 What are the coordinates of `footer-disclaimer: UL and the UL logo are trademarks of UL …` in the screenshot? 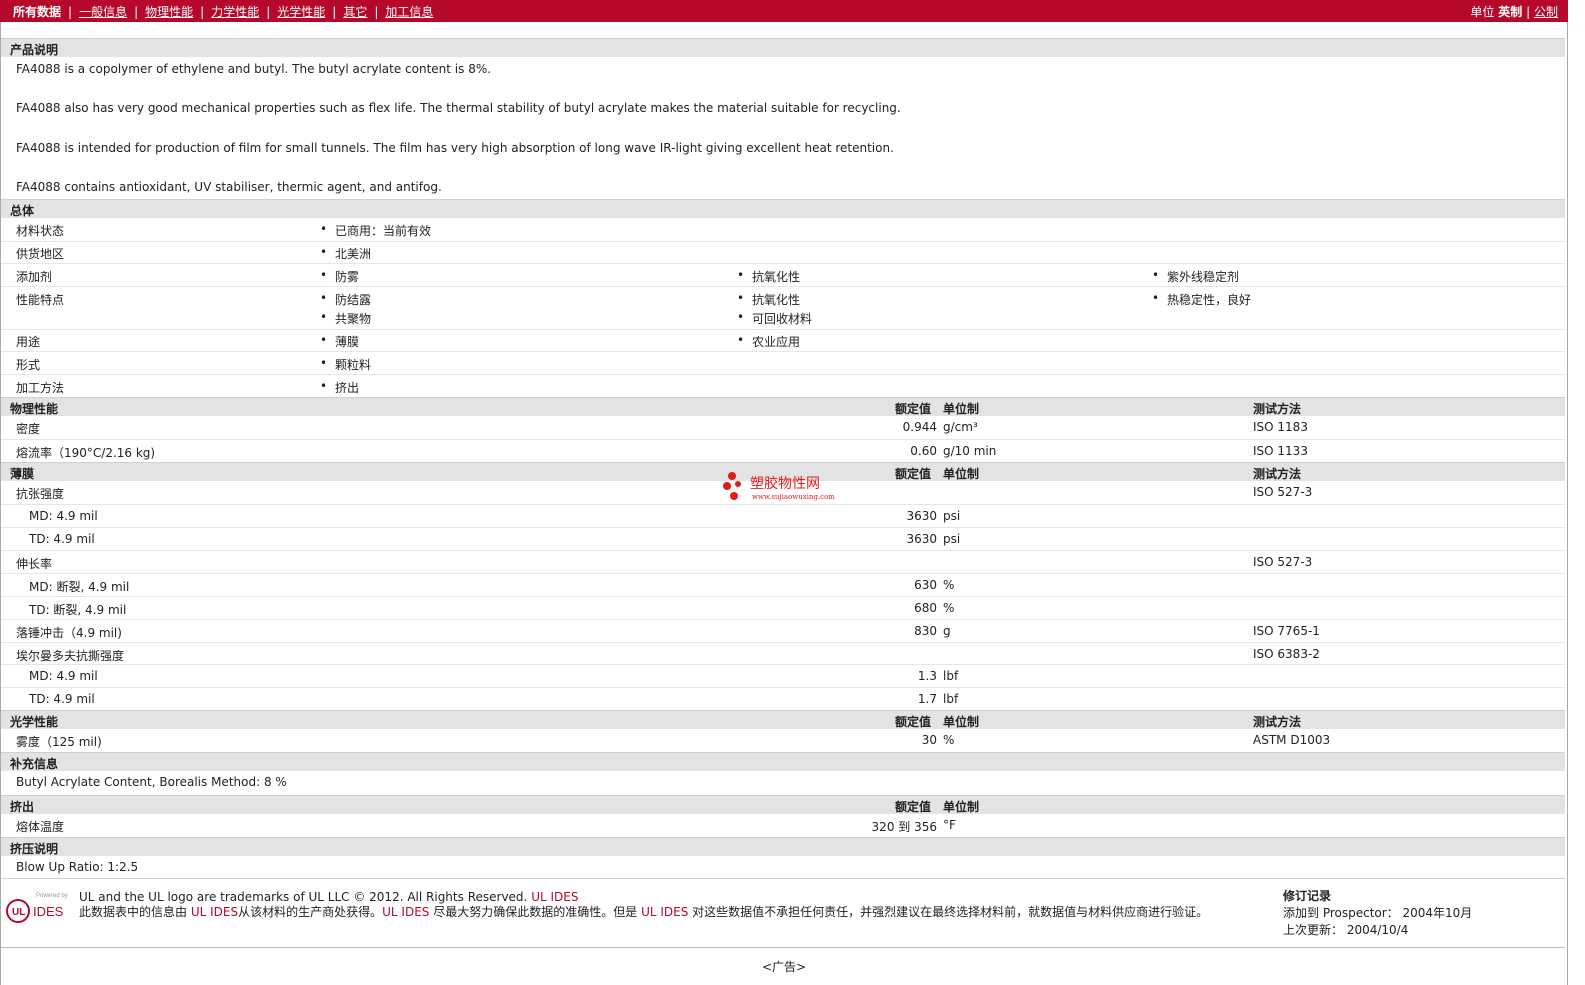 It's located at (674, 905).